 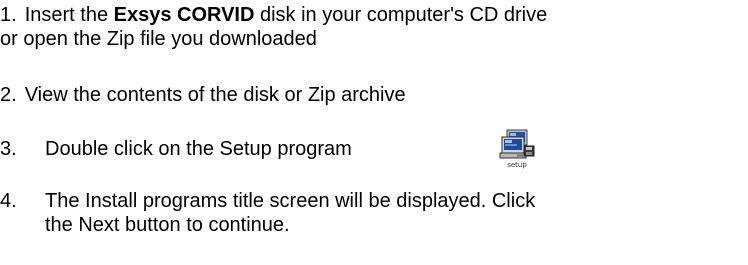 What do you see at coordinates (184, 15) in the screenshot?
I see `product-name: Exsys CORVID` at bounding box center [184, 15].